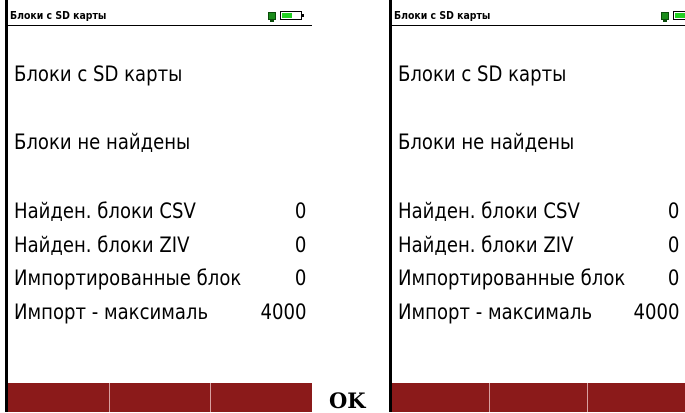  Describe the element at coordinates (347, 400) in the screenshot. I see `transition-label: OK` at that location.